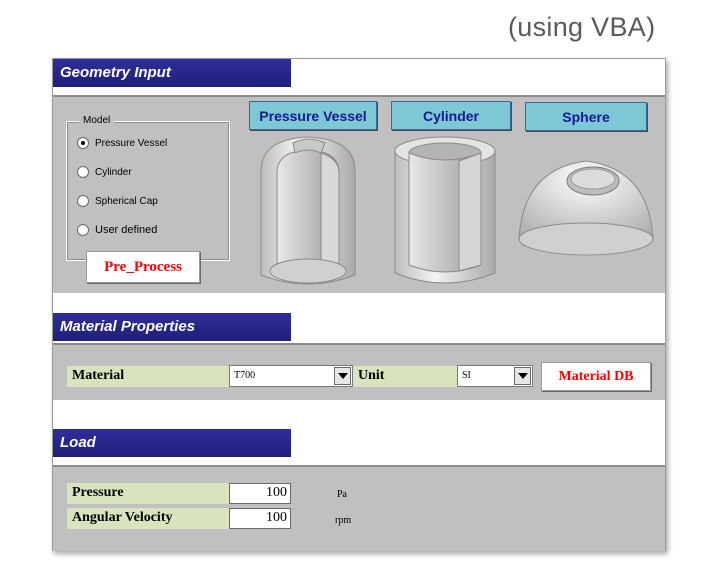 The image size is (718, 566). What do you see at coordinates (586, 116) in the screenshot?
I see `sphere-button: Sphere` at bounding box center [586, 116].